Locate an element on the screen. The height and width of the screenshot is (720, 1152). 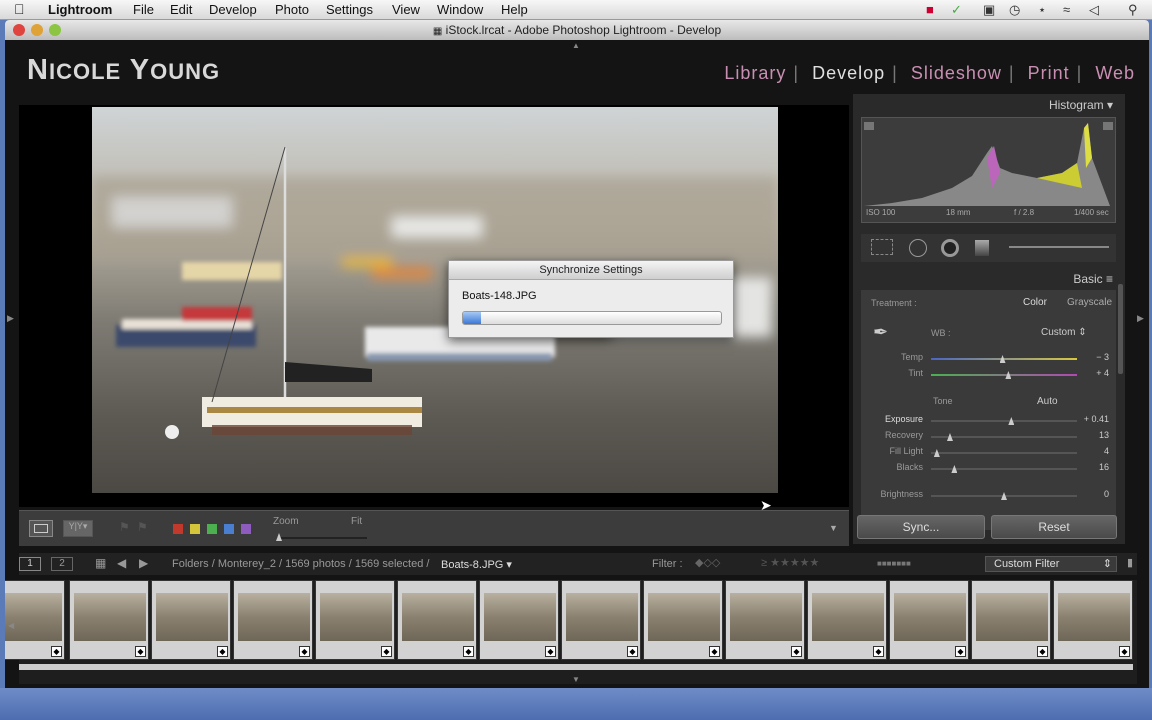
slider-value: 0 is located at coordinates (1085, 494).